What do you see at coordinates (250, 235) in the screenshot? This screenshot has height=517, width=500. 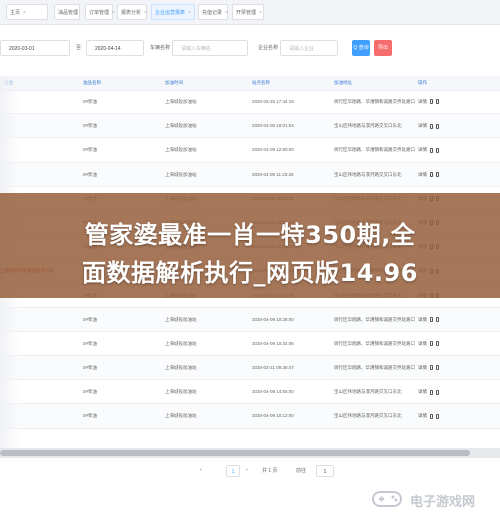 I see `overlay-title-line1: 管家婆最准一肖一特350期,全` at bounding box center [250, 235].